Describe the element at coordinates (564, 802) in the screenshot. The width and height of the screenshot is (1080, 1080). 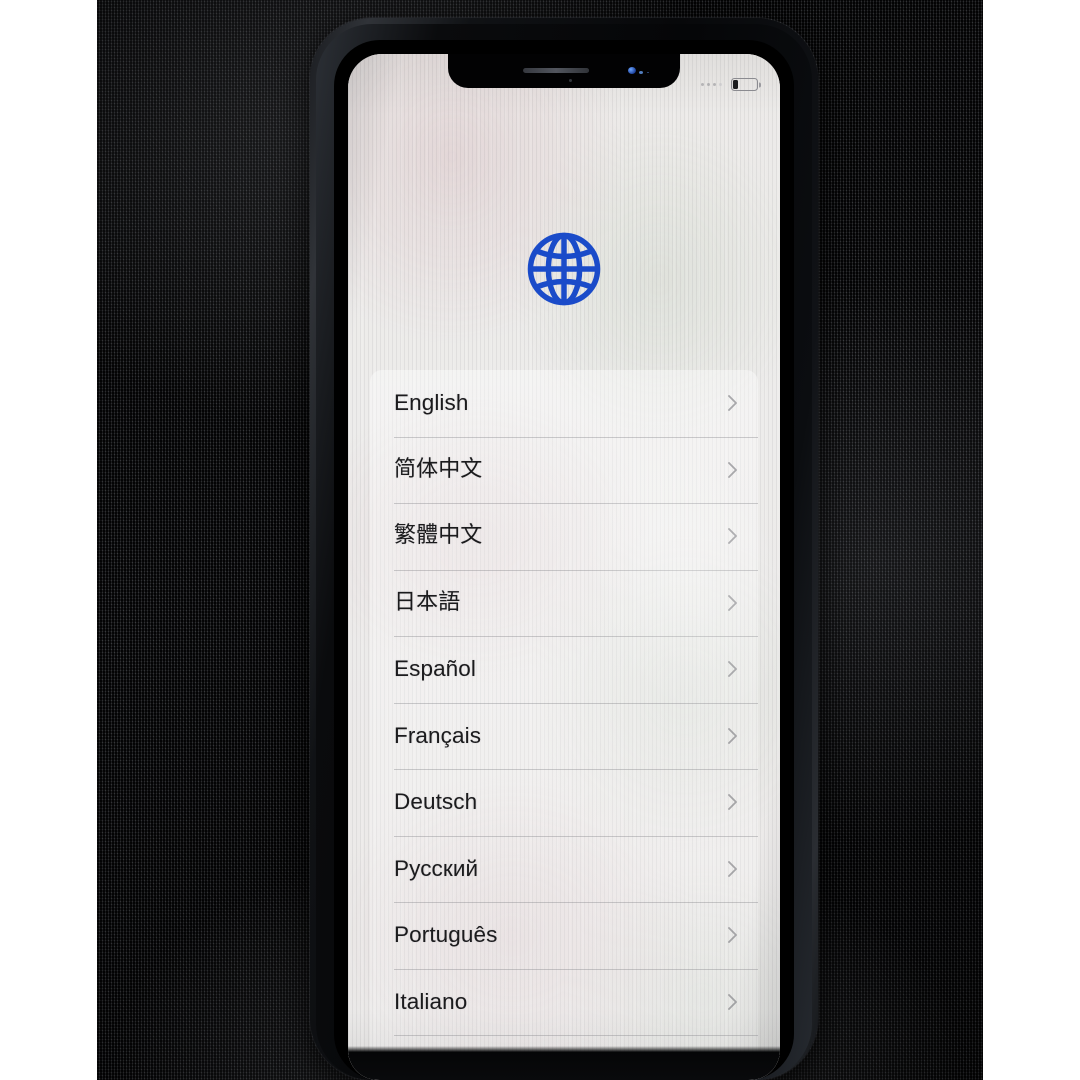
I see `language-row-7: Deutsch` at that location.